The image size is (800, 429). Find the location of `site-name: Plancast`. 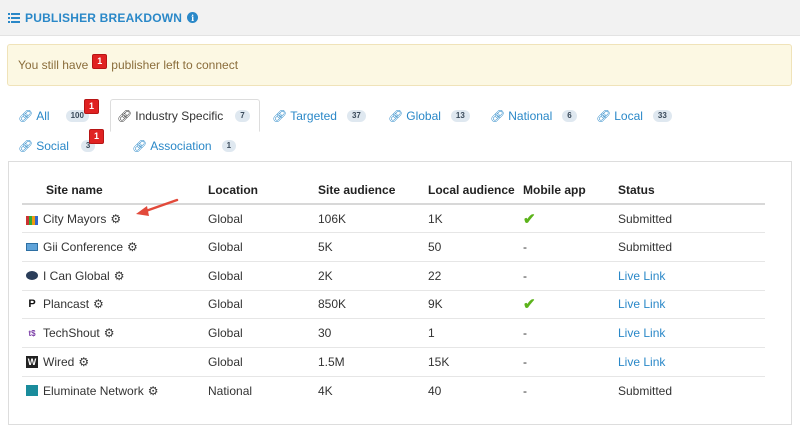

site-name: Plancast is located at coordinates (66, 304).